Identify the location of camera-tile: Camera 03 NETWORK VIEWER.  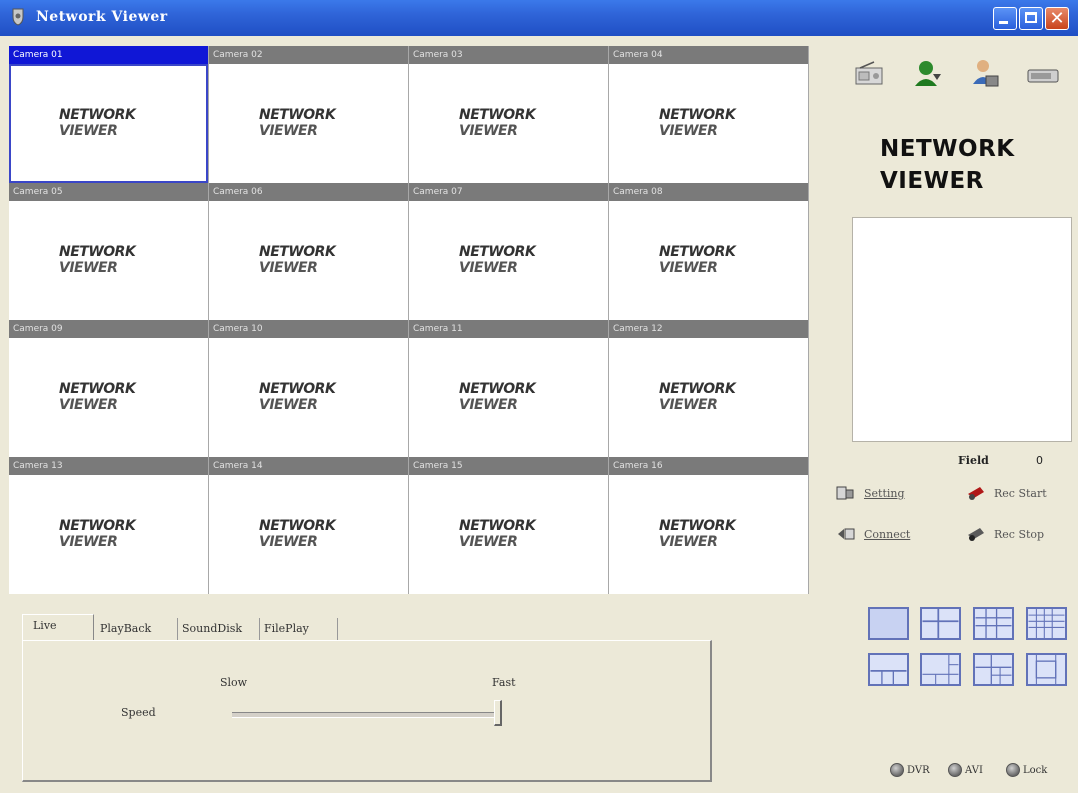
(509, 114).